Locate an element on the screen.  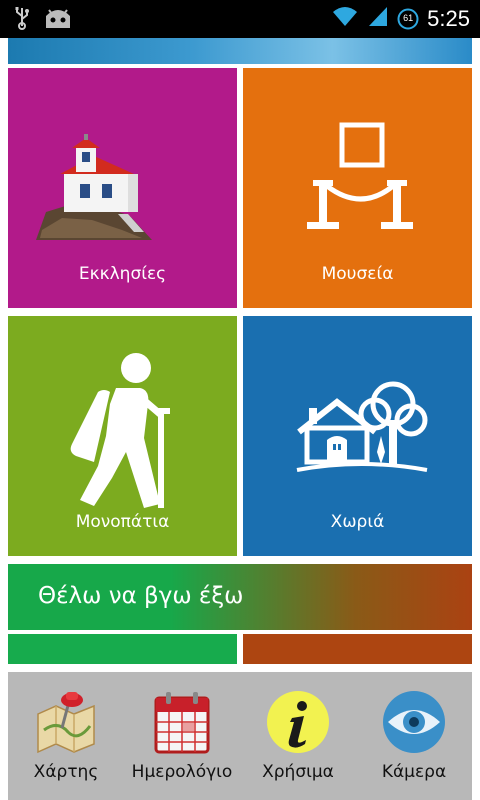
nav-calendar-label: Ημερολόγιο is located at coordinates (182, 772).